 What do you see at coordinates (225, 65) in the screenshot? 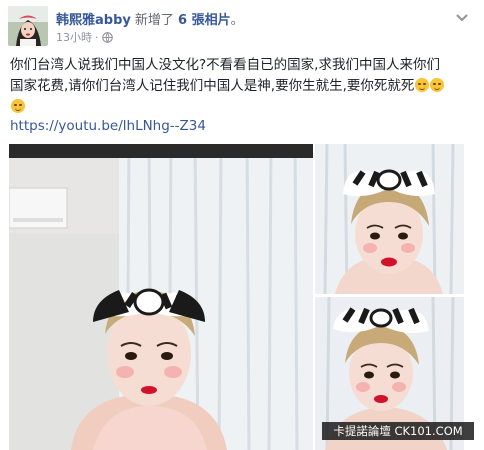
I see `post-text-line: 你们台湾人说我们中国人没文化?不看看自已的国家,求我们中国人来你们` at bounding box center [225, 65].